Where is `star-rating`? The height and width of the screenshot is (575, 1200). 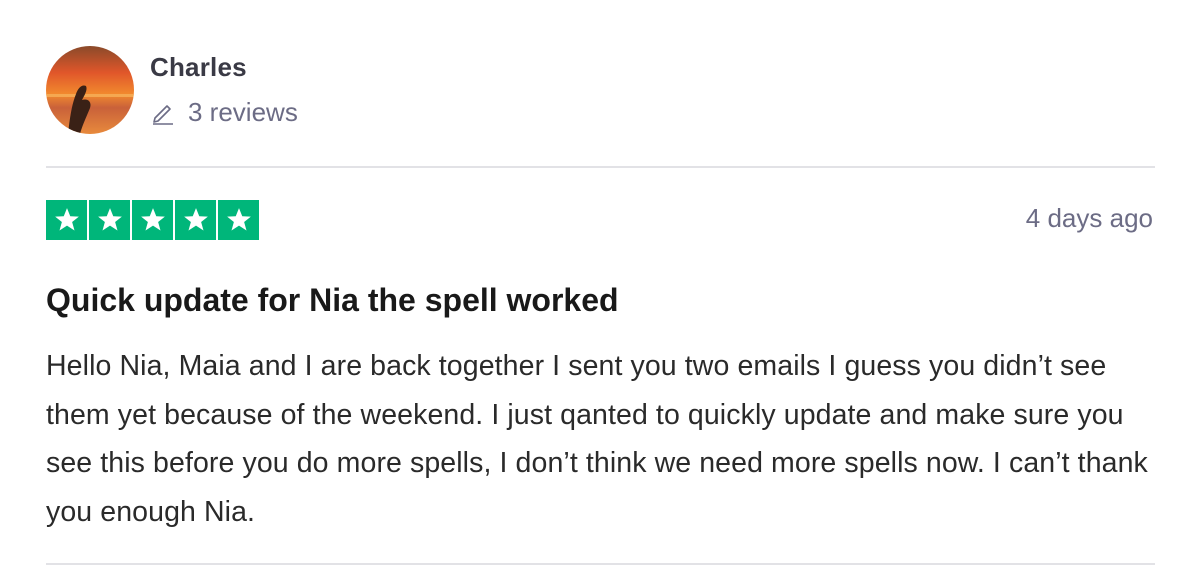
star-rating is located at coordinates (152, 220).